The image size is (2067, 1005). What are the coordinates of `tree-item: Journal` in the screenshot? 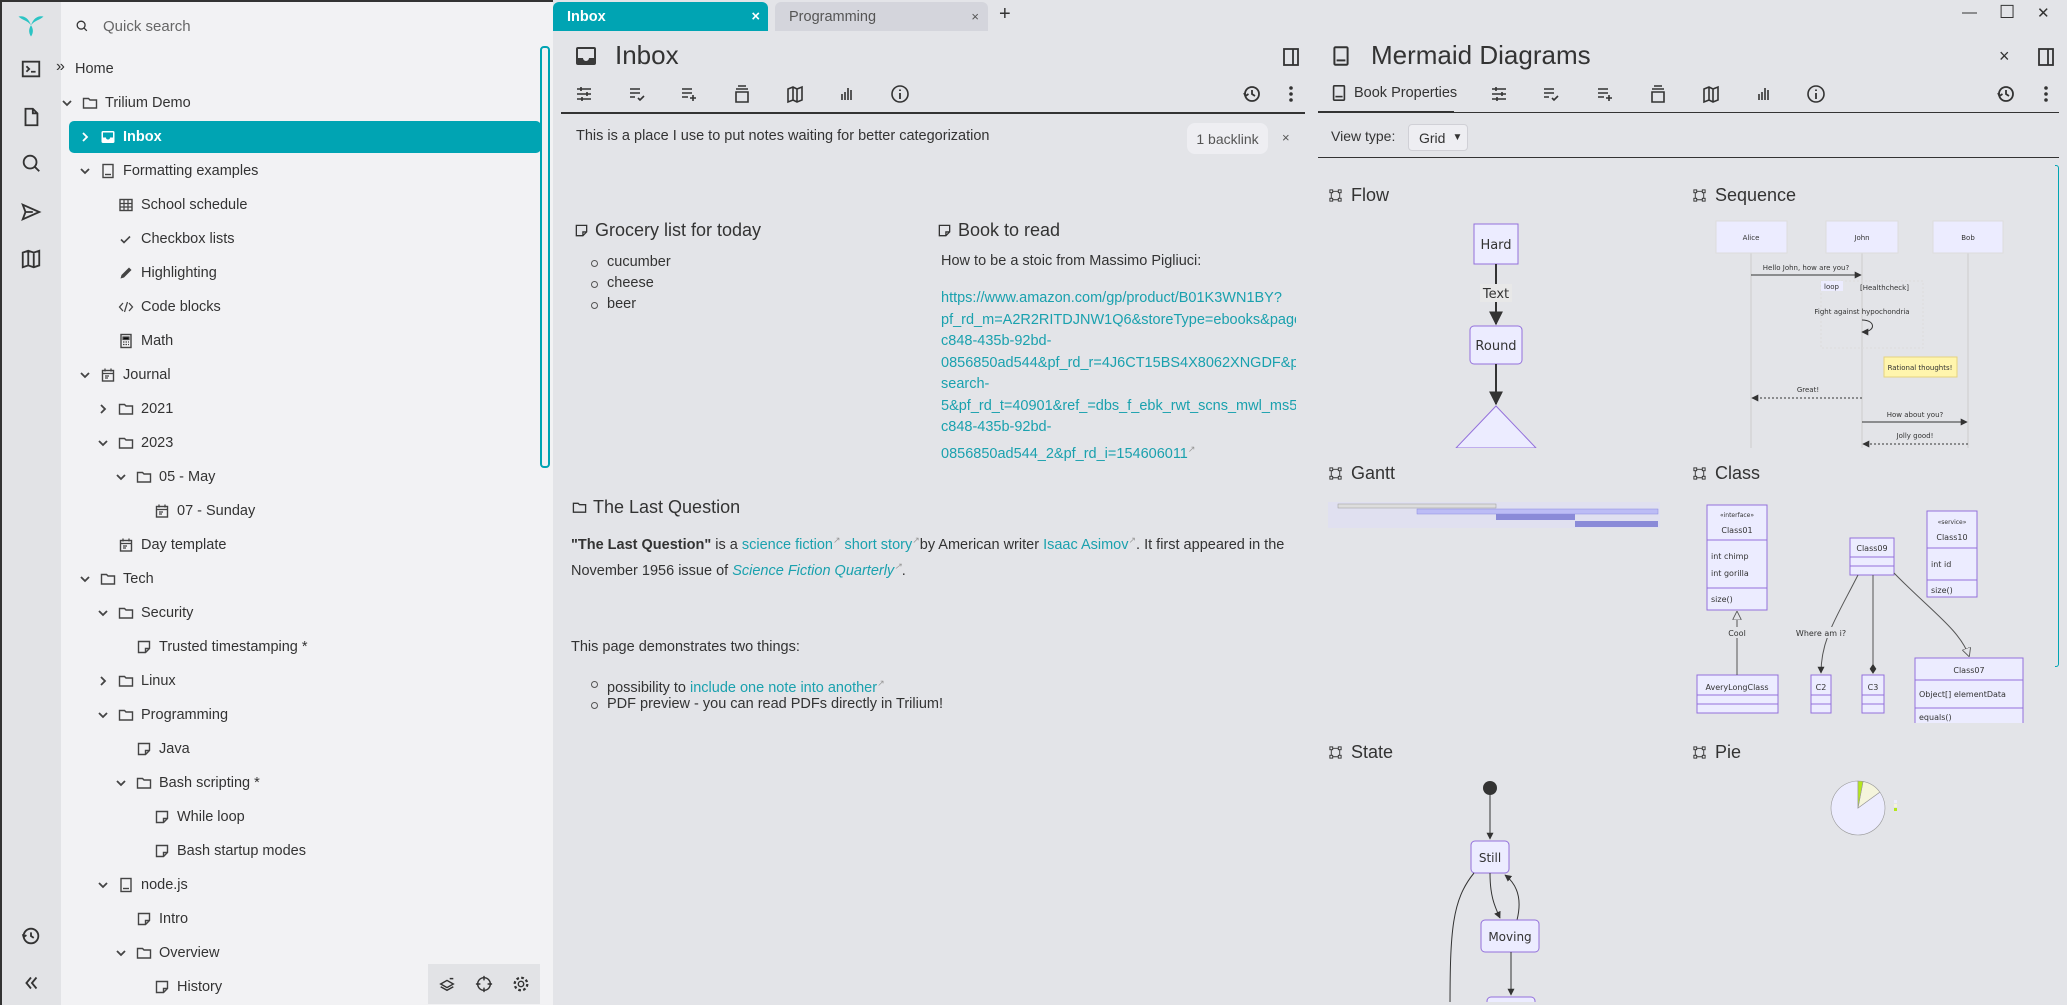 It's located at (301, 375).